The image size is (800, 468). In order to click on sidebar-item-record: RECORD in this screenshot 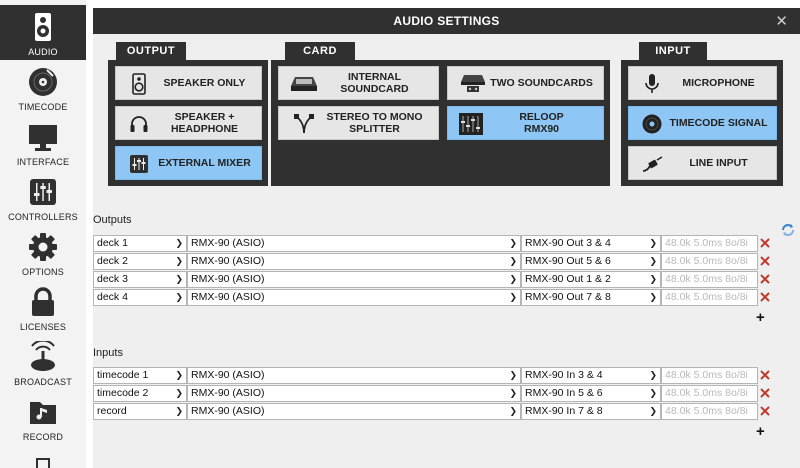, I will do `click(43, 417)`.